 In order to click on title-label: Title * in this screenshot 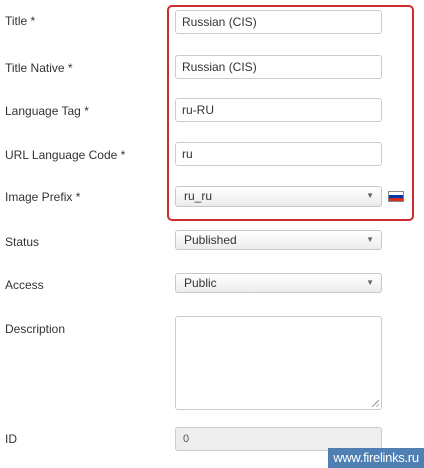, I will do `click(20, 21)`.